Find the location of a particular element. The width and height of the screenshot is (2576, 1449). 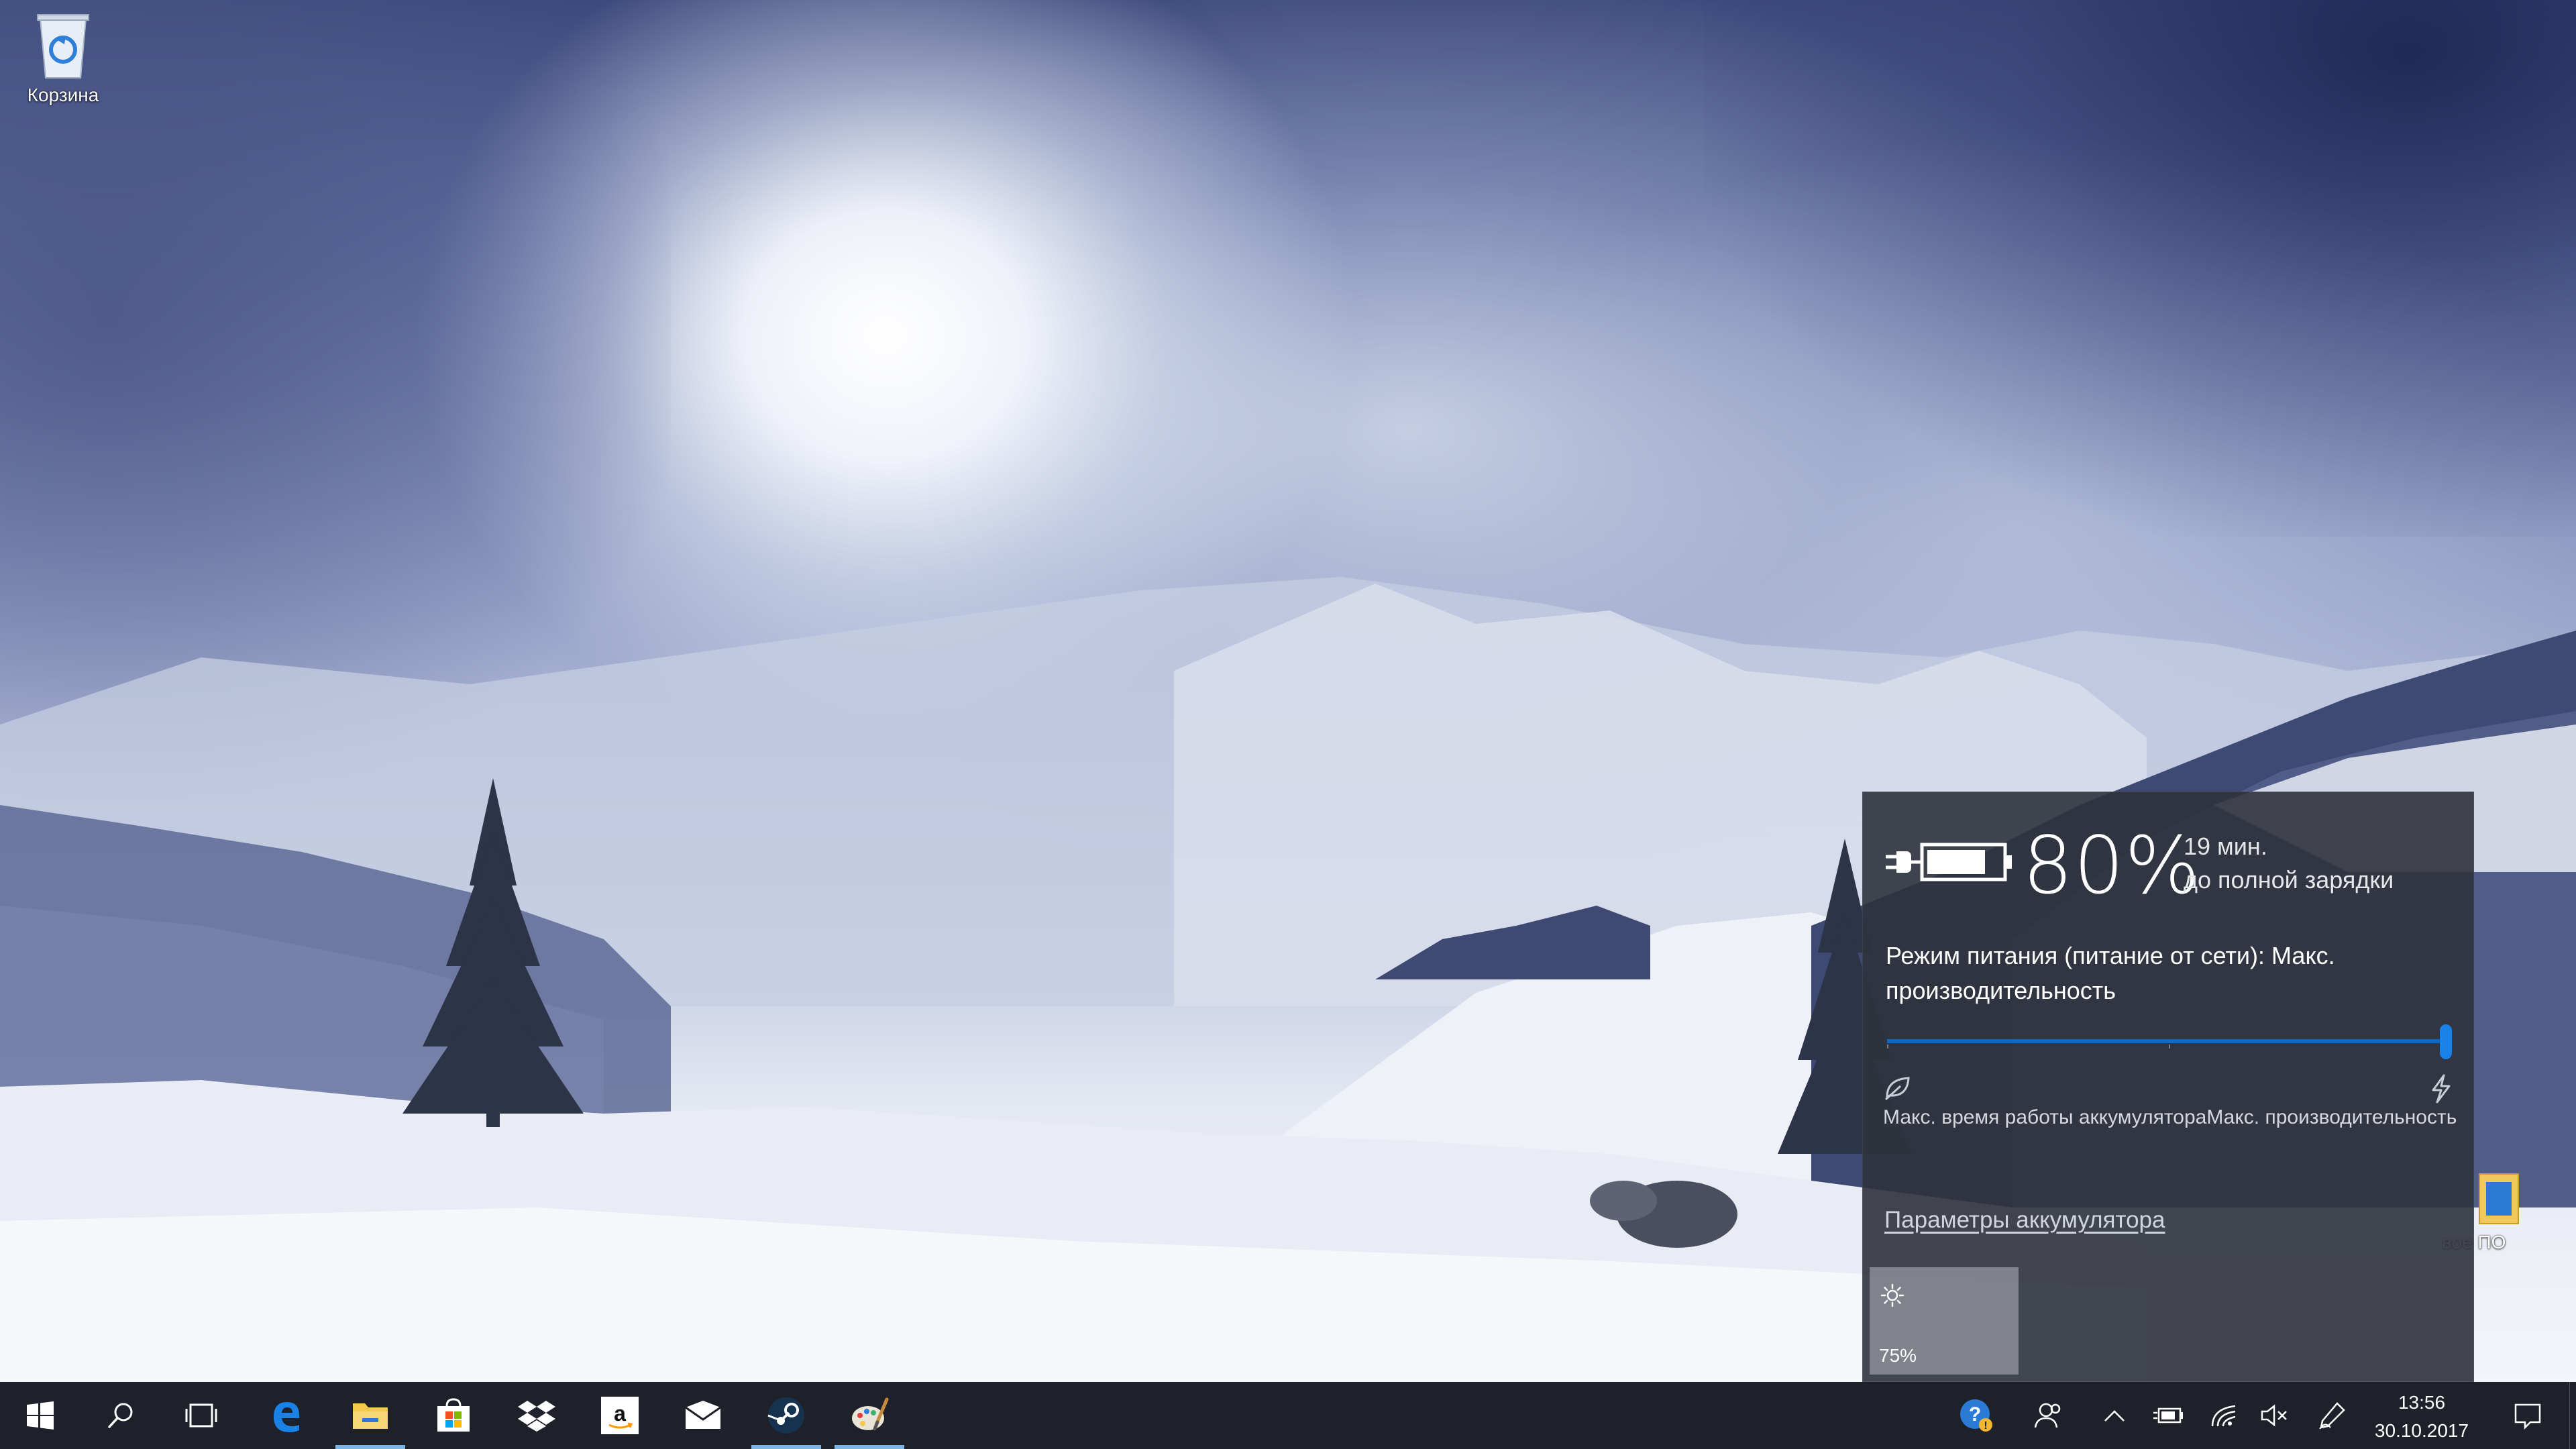

battery-fill-level is located at coordinates (1956, 862).